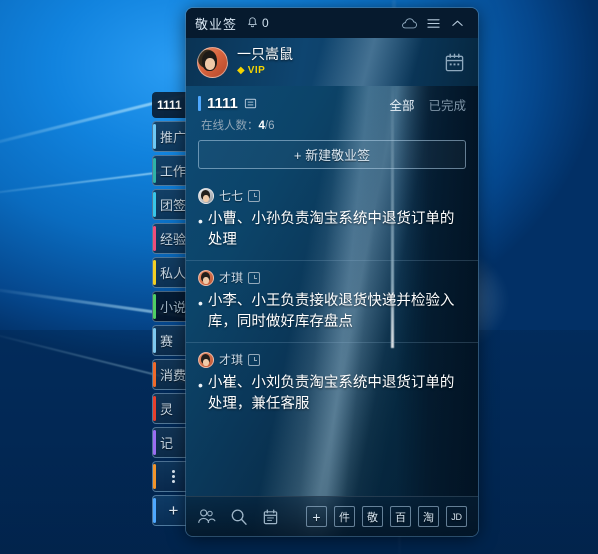 The width and height of the screenshot is (598, 554). What do you see at coordinates (332, 154) in the screenshot?
I see `new-note-button: + 新建敬业签` at bounding box center [332, 154].